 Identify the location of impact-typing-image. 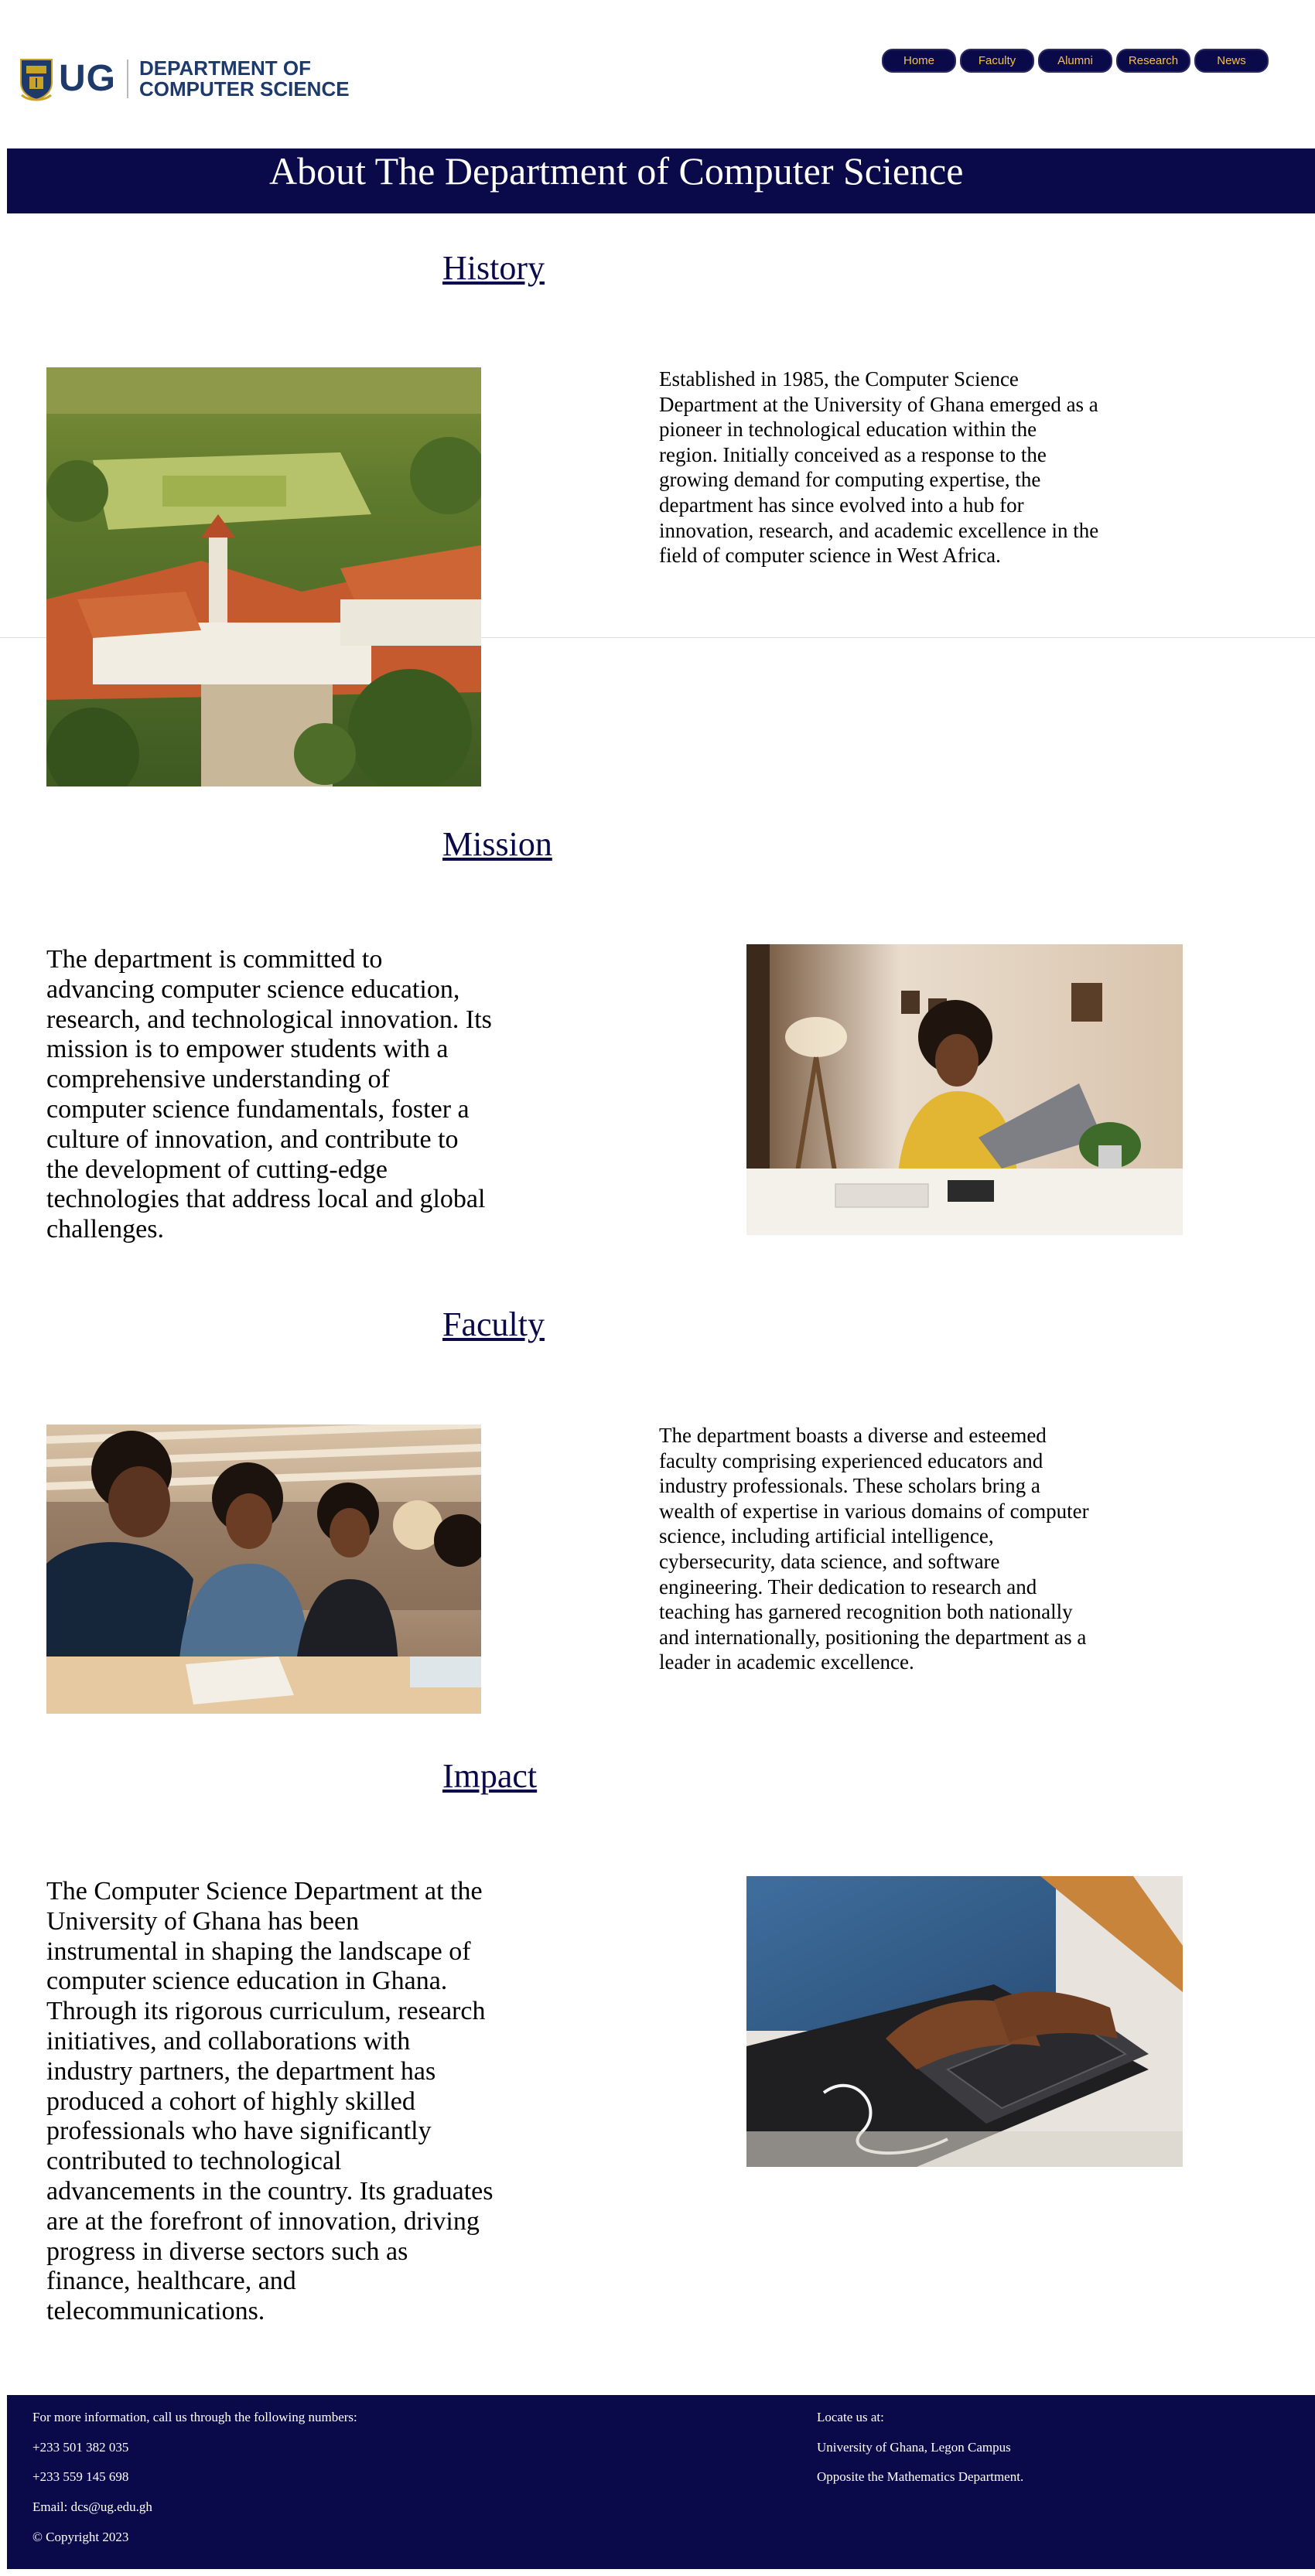
(964, 2022).